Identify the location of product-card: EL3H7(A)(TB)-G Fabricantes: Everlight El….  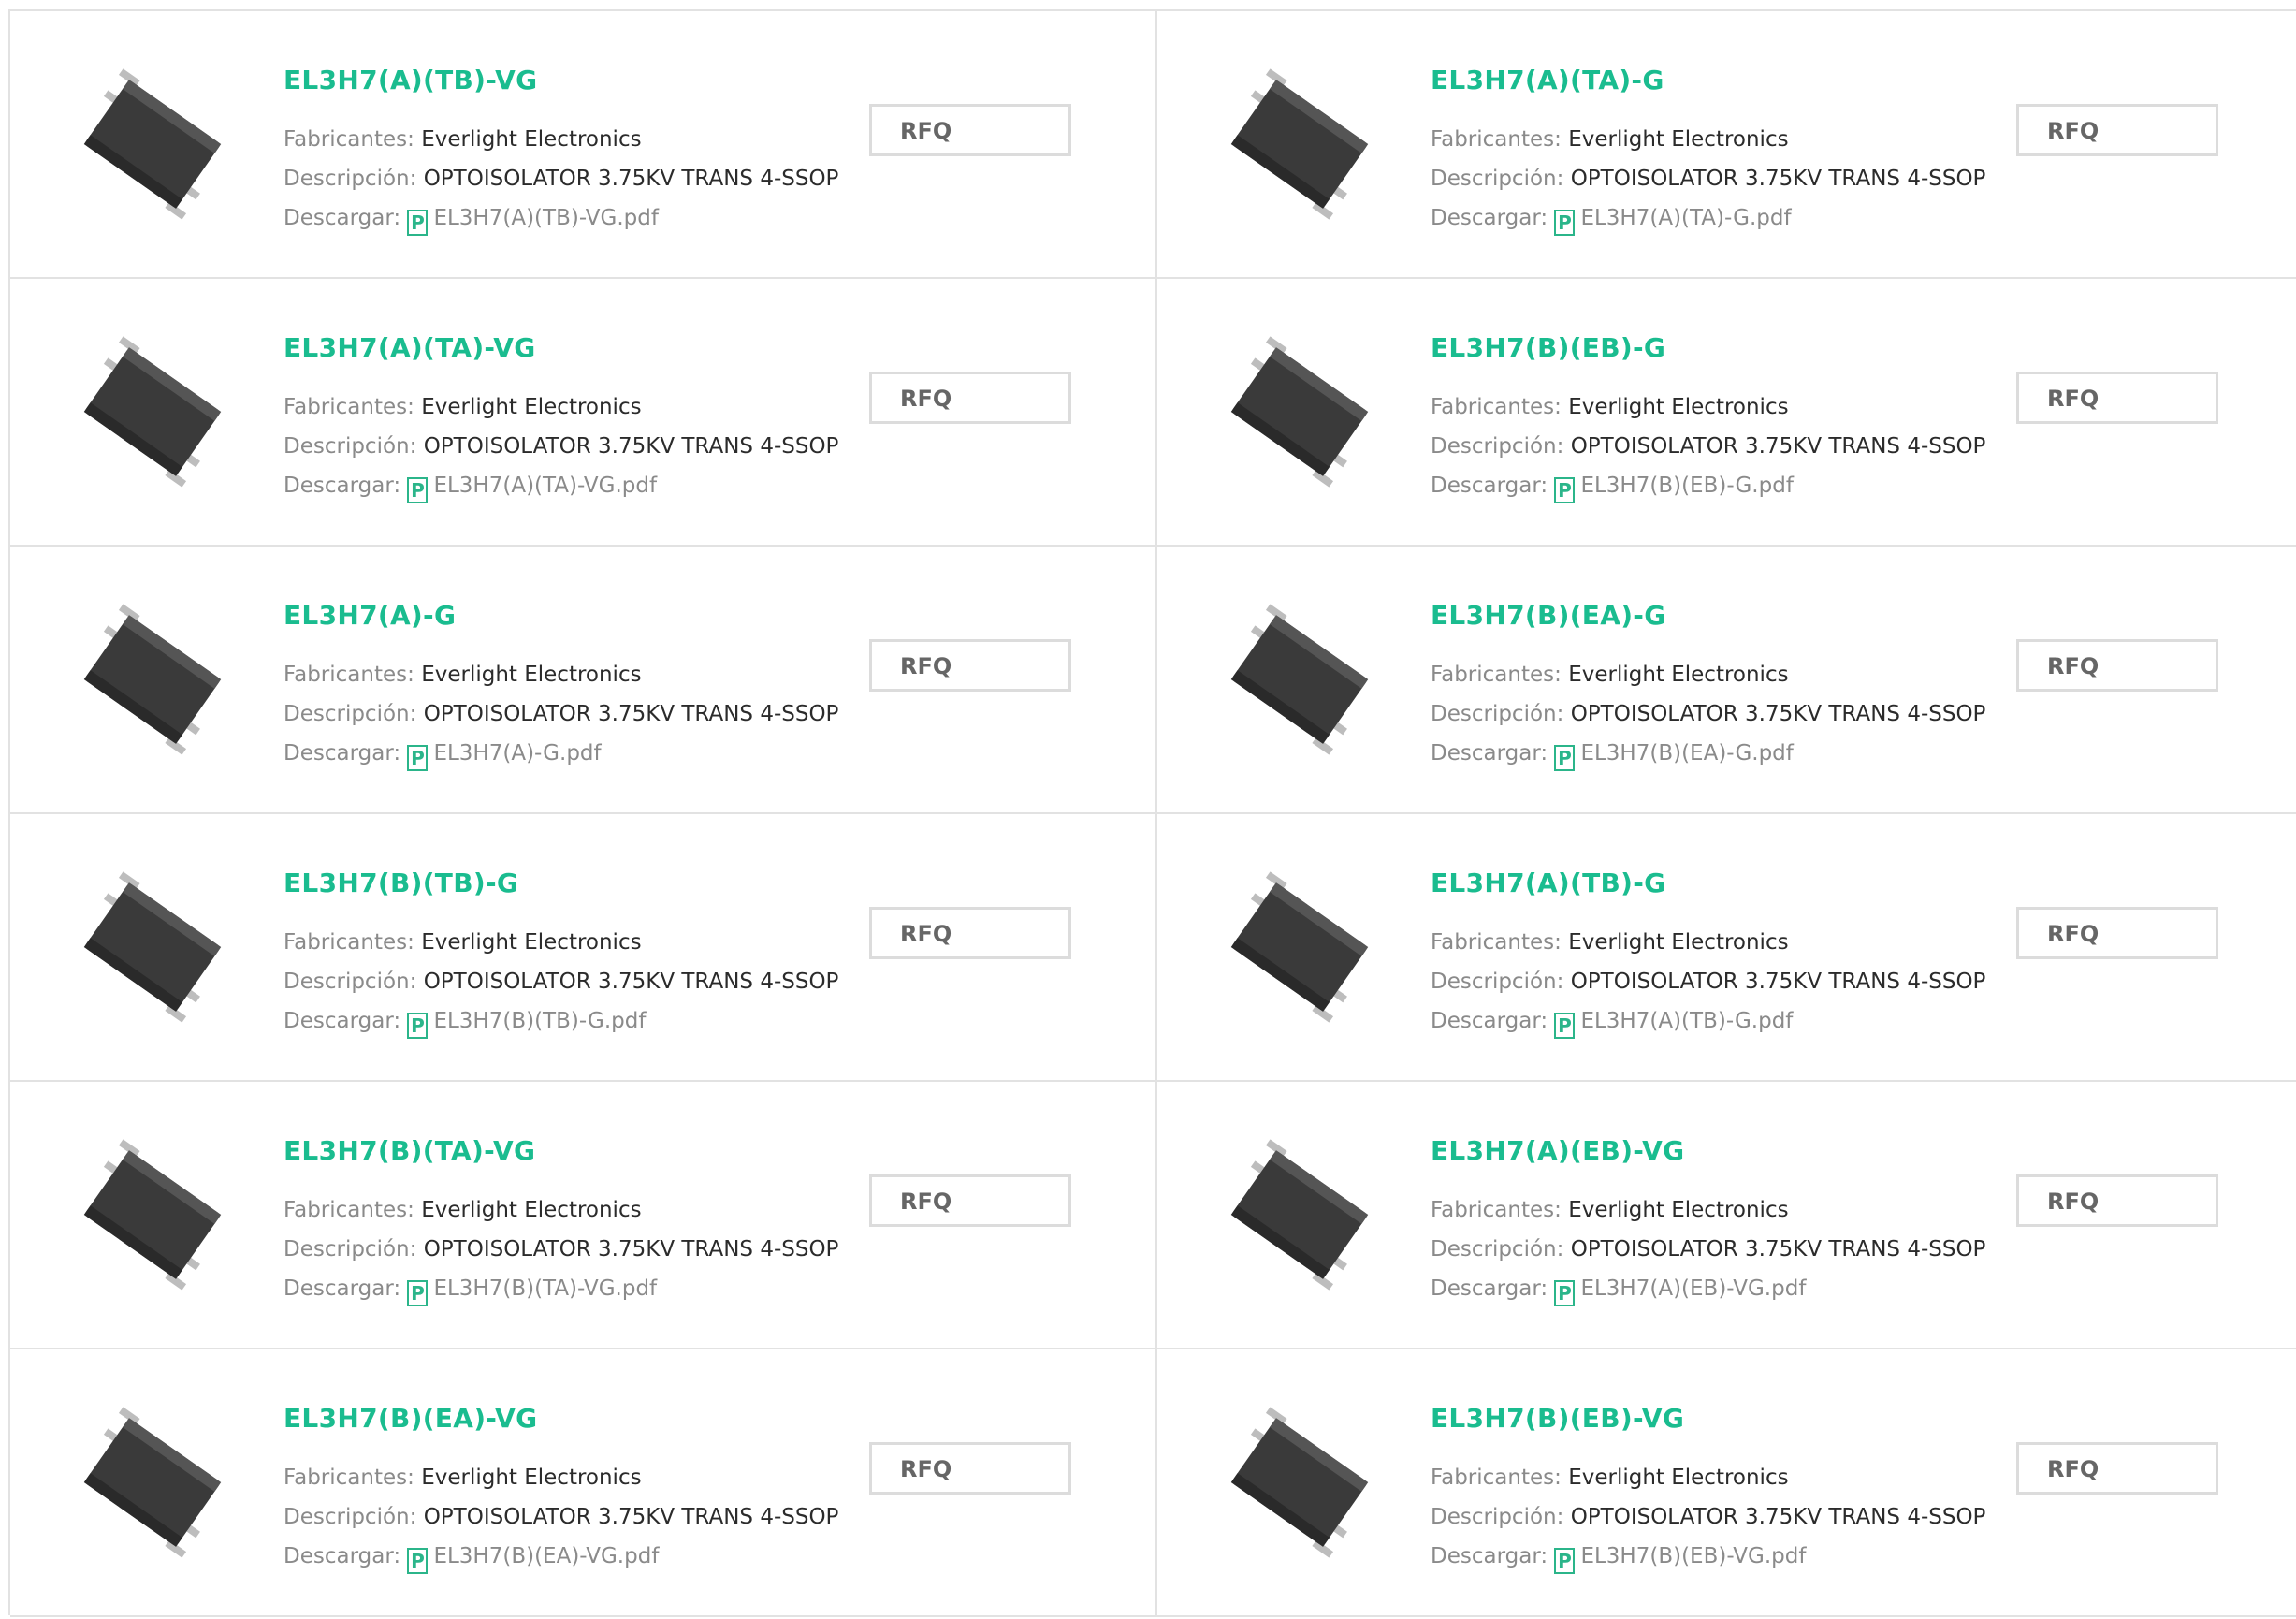
(1726, 948).